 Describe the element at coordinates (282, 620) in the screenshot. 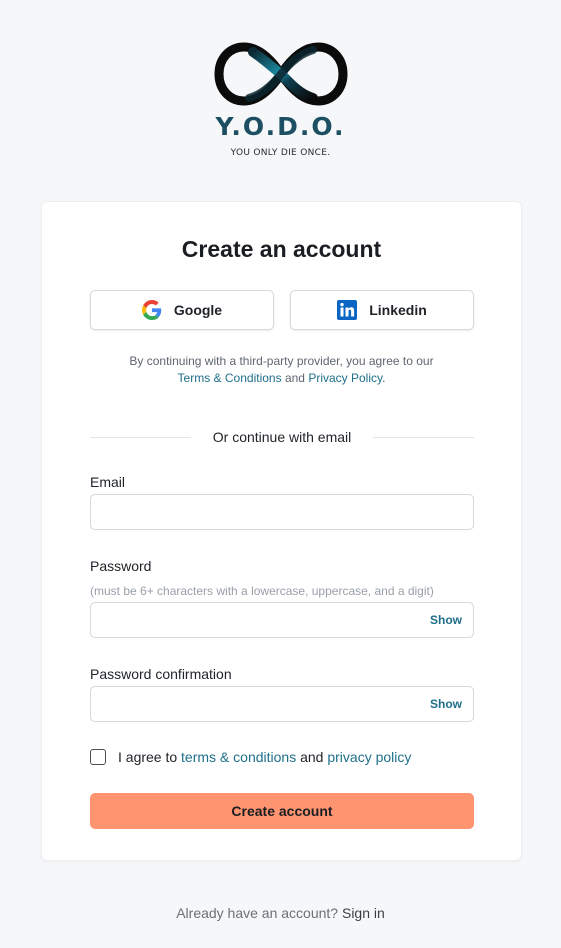

I see `password-input` at that location.